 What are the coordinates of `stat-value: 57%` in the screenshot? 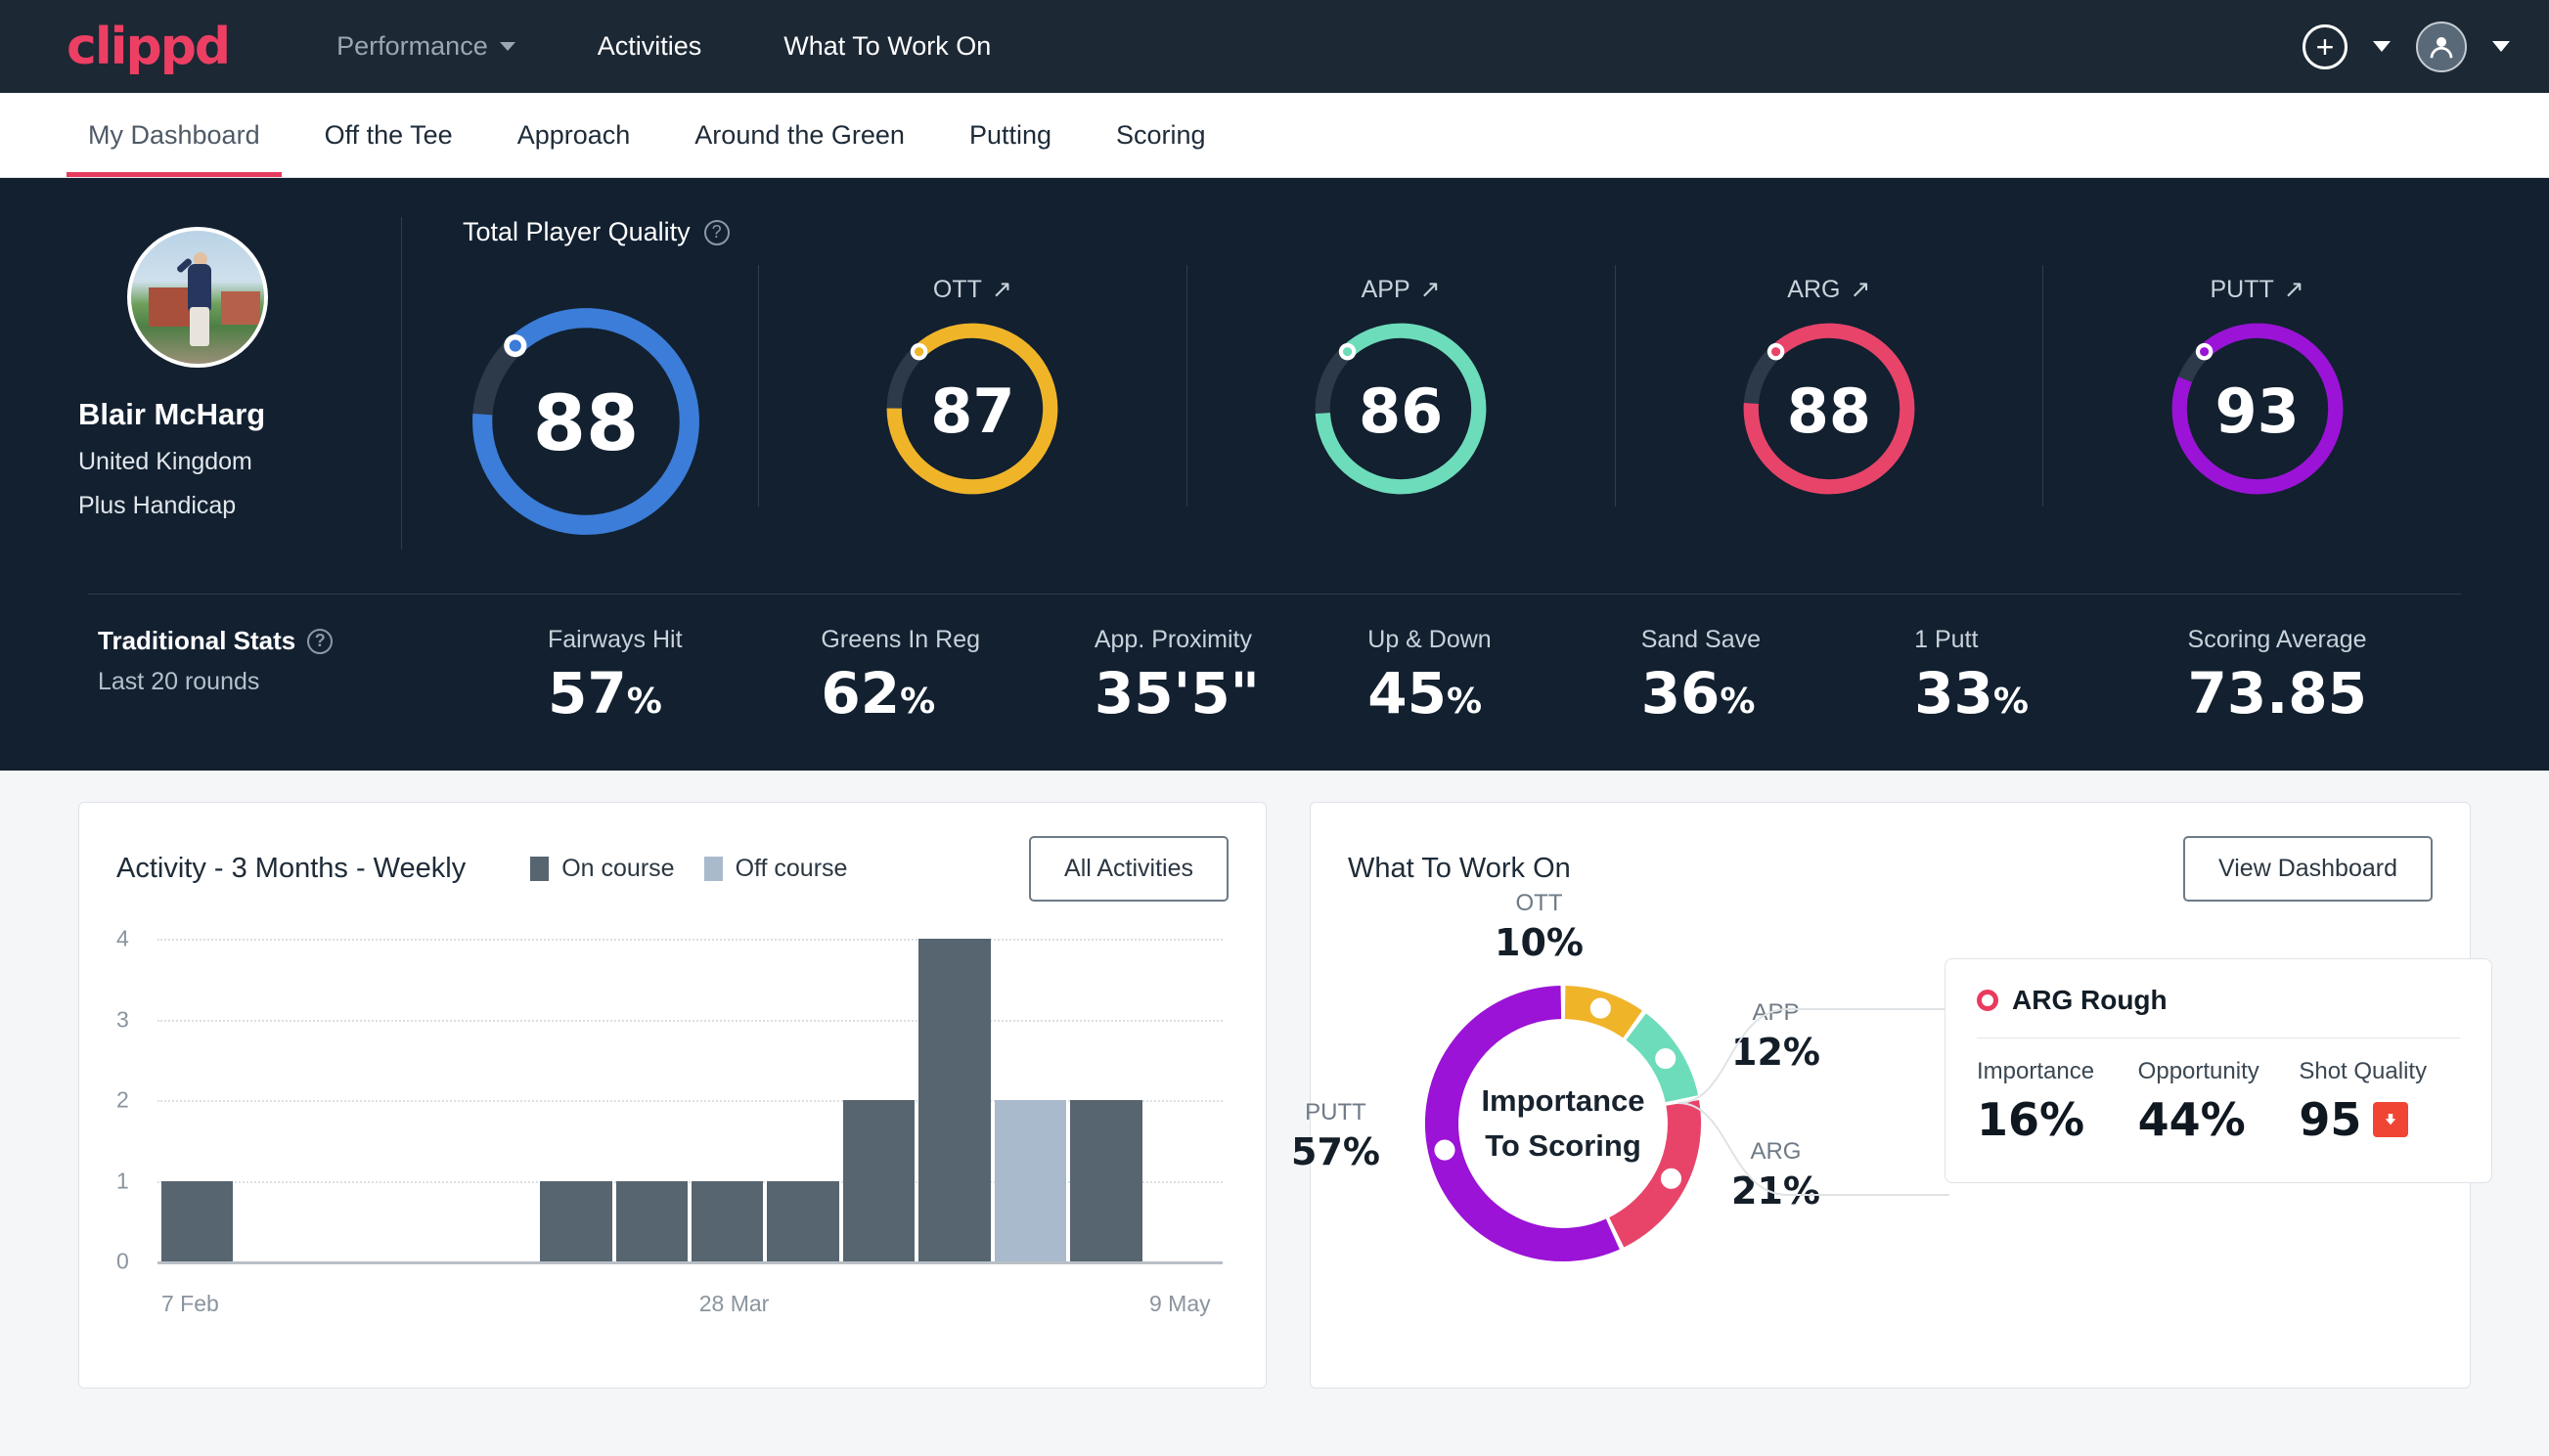 It's located at (605, 693).